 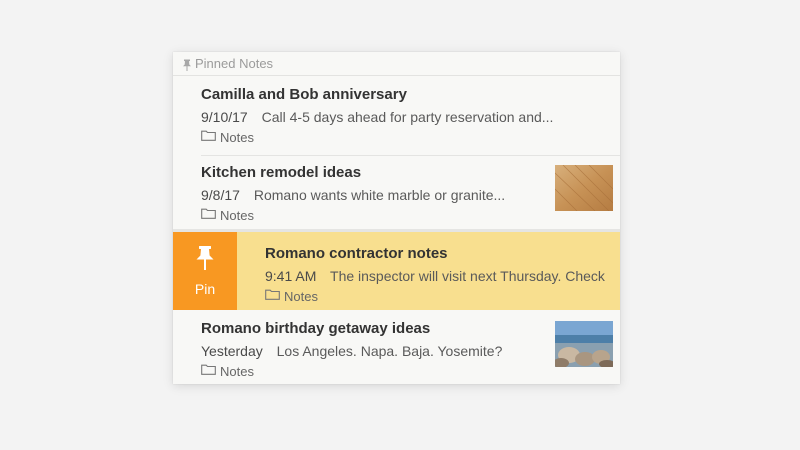 I want to click on note-title: Romano birthday getaway ideas, so click(x=316, y=328).